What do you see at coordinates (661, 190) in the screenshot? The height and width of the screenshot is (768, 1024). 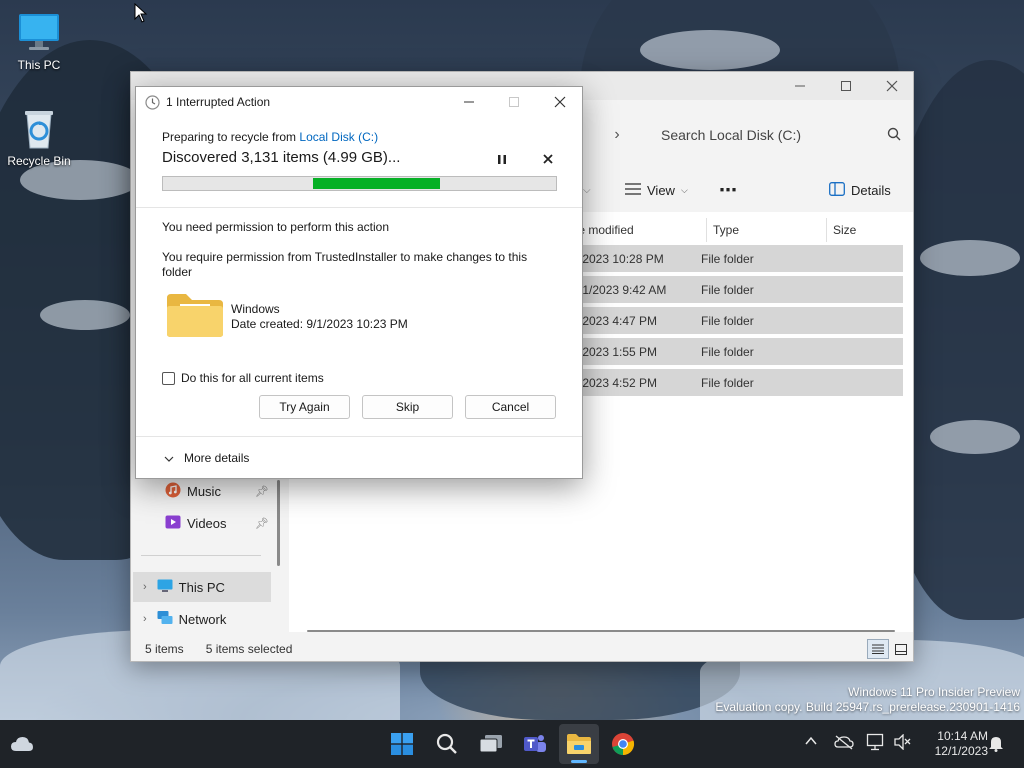 I see `view-label: View` at bounding box center [661, 190].